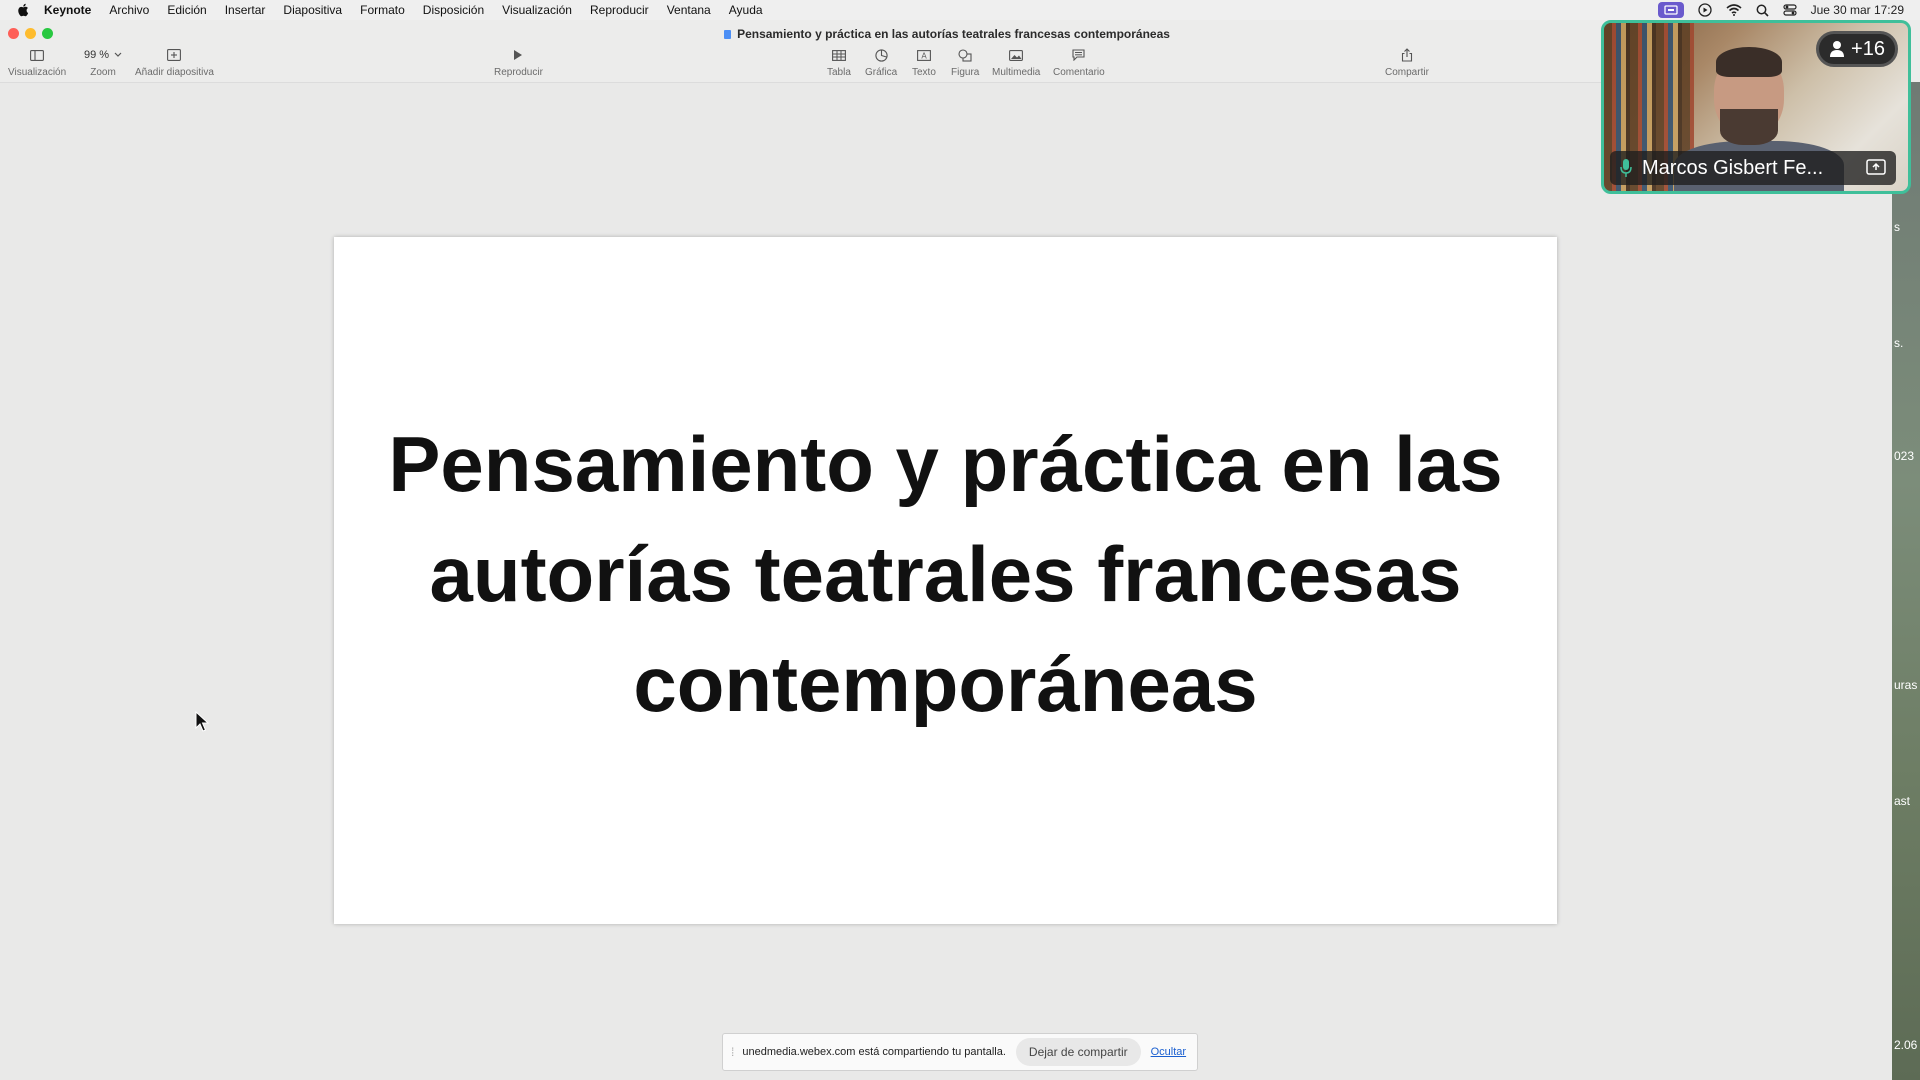  I want to click on background-window-edge: s s. 023 uras ast 2.06, so click(1906, 581).